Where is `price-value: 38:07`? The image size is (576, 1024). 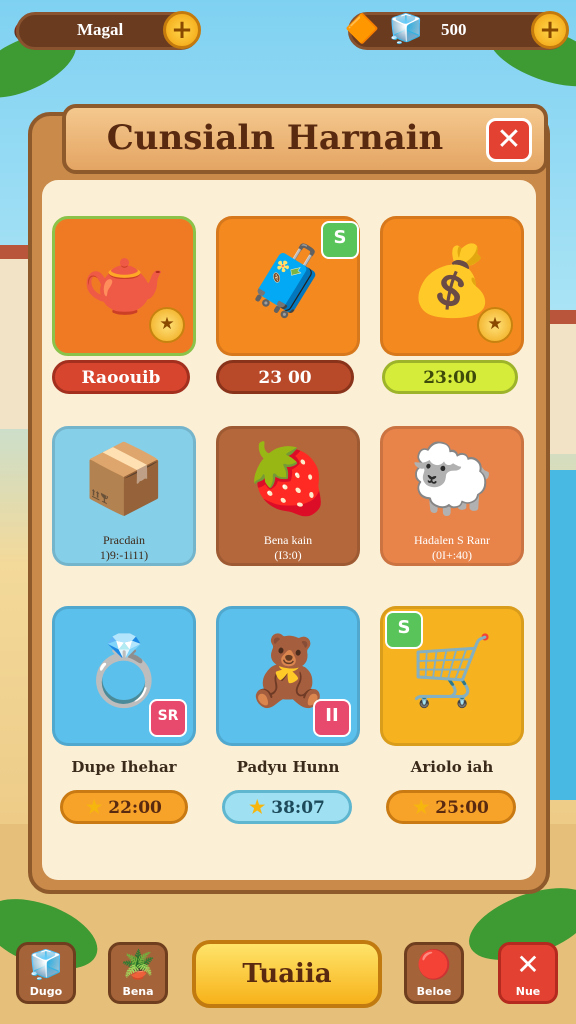
price-value: 38:07 is located at coordinates (298, 808).